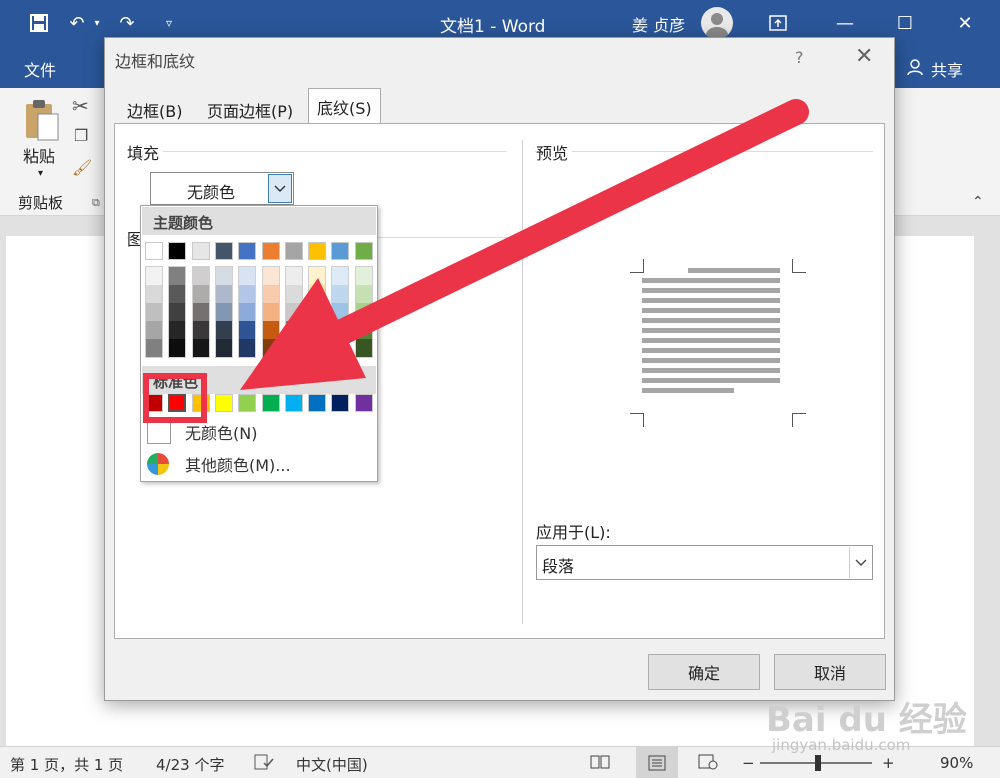 The width and height of the screenshot is (1000, 778). I want to click on baidu-watermark: Bai du 经验 jingyan.baidu.com, so click(876, 725).